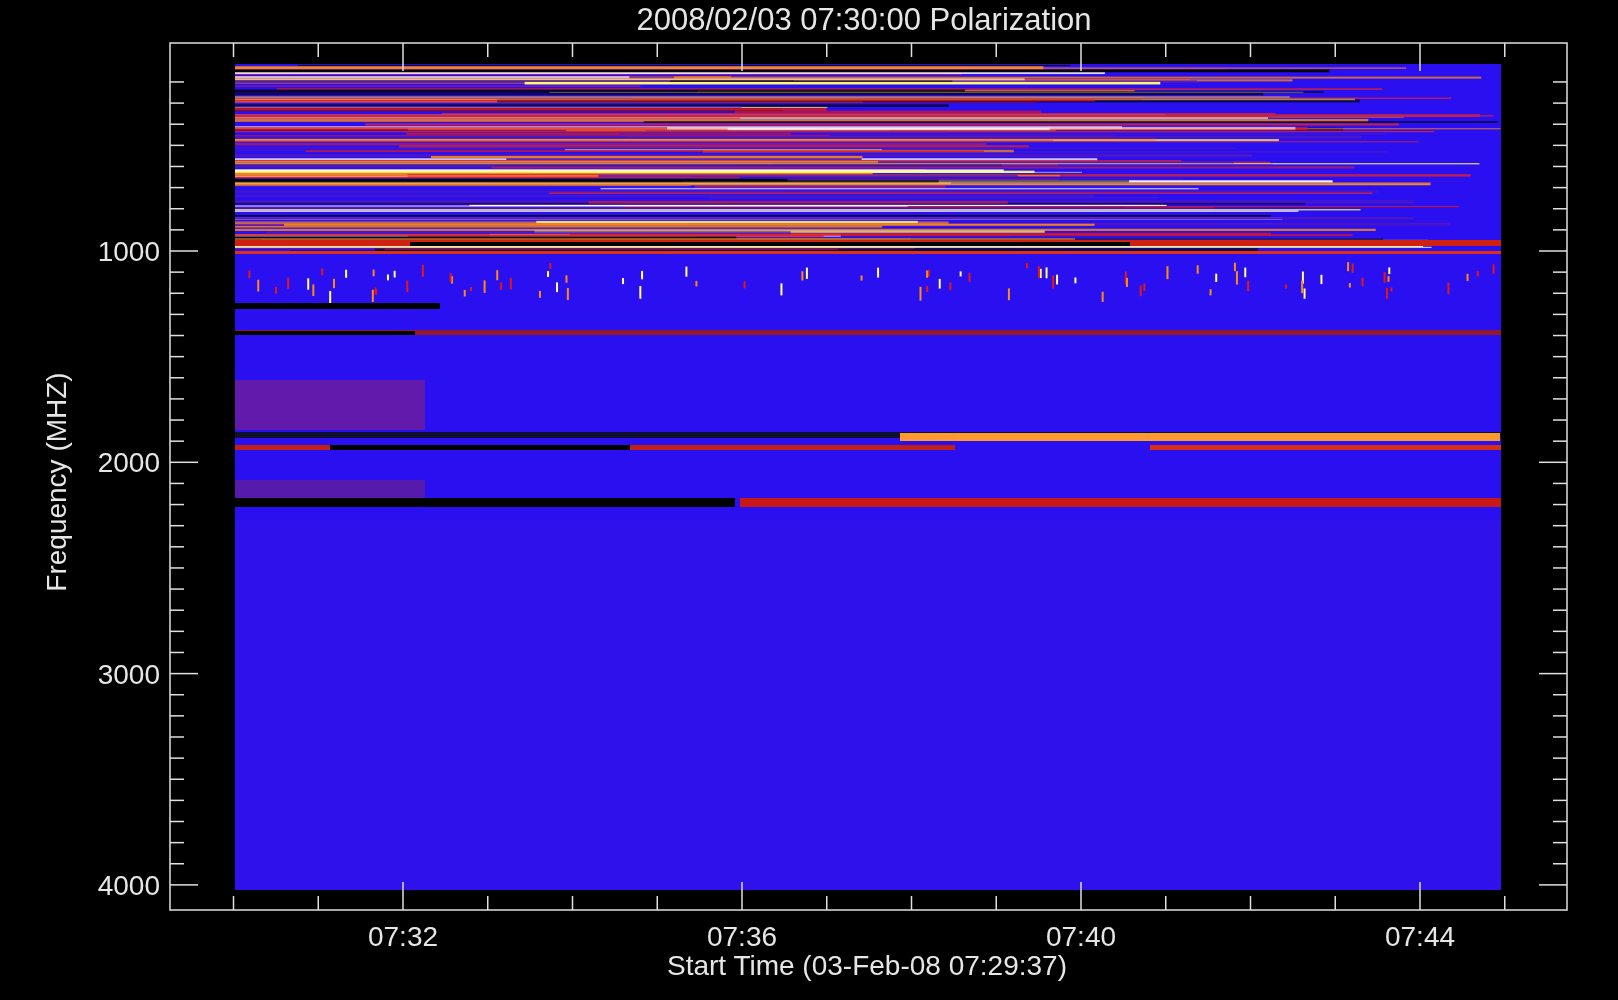  Describe the element at coordinates (128, 463) in the screenshot. I see `tick-label: 2000` at that location.